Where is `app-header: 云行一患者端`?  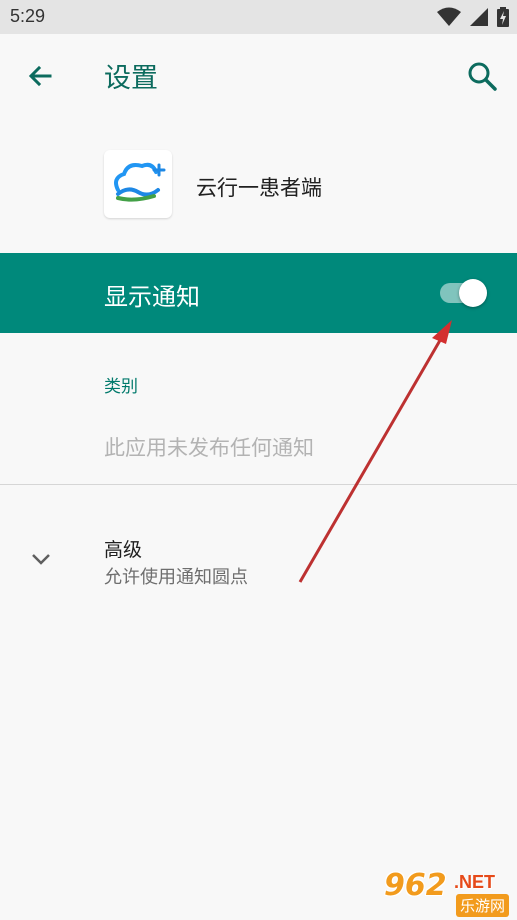
app-header: 云行一患者端 is located at coordinates (258, 185).